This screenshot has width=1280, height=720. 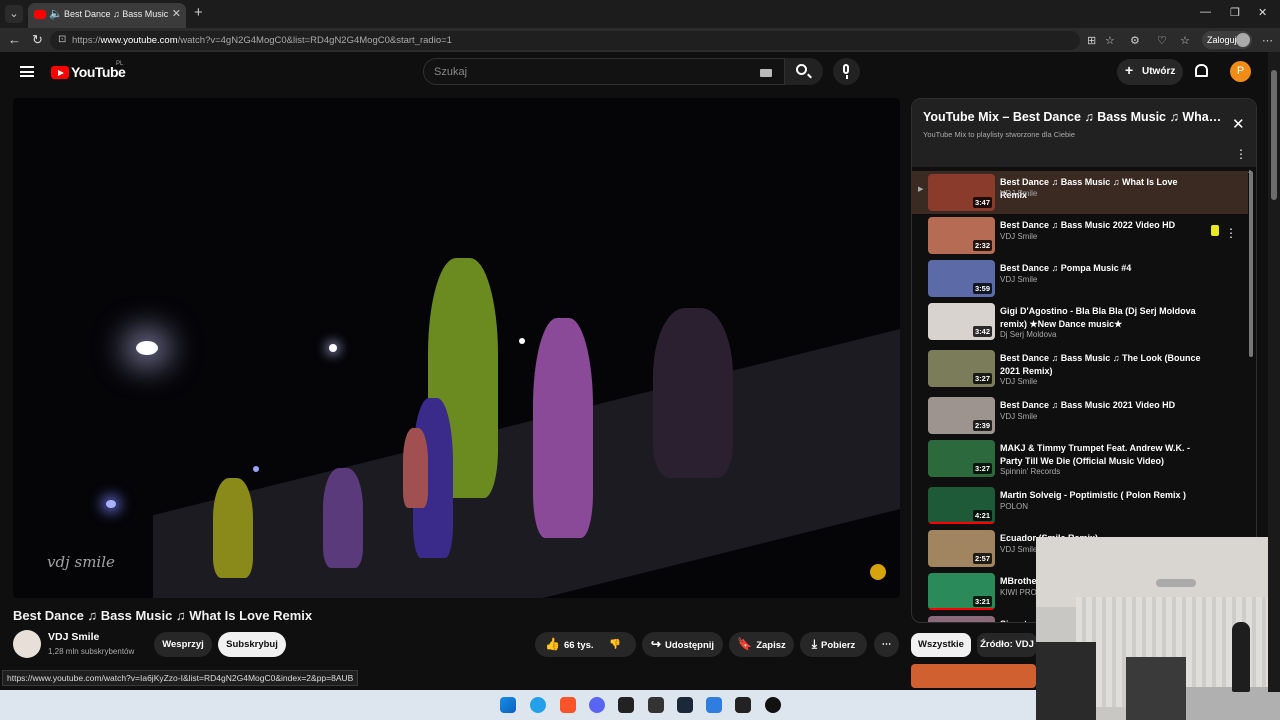 What do you see at coordinates (1240, 71) in the screenshot?
I see `account-avatar: P` at bounding box center [1240, 71].